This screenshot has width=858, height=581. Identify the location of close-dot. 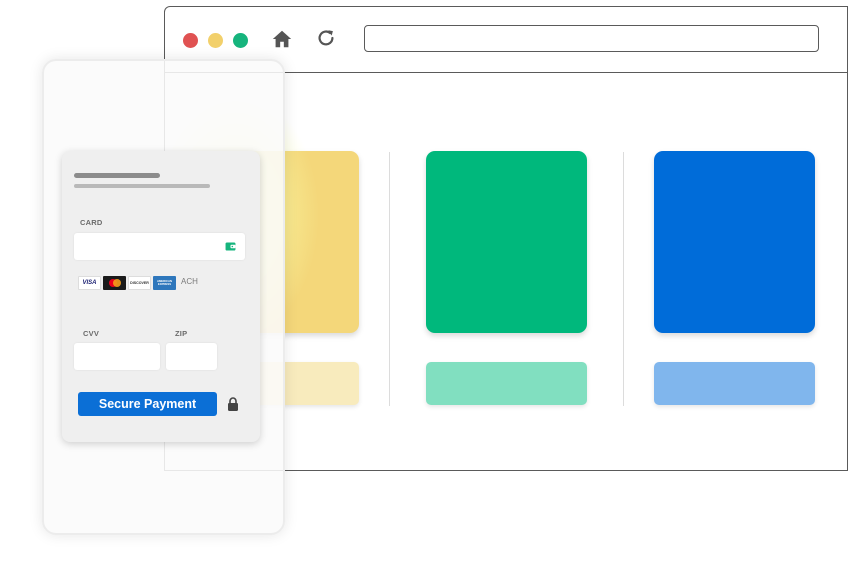
(190, 40).